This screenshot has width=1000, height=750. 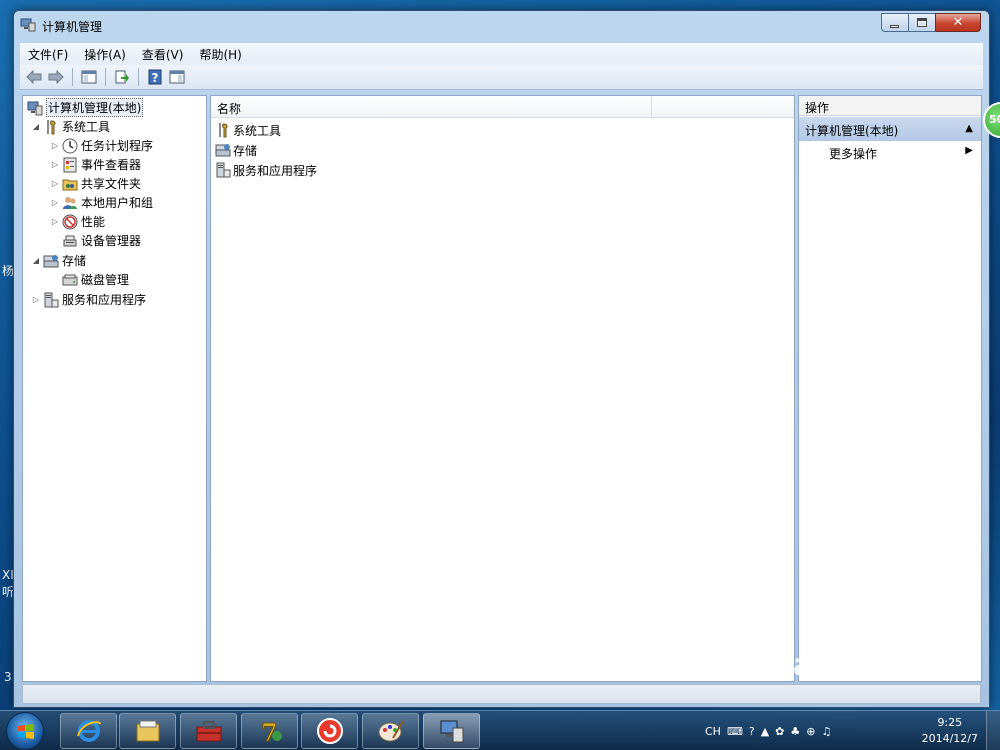 I want to click on actions-group-label: 计算机管理(本地), so click(x=852, y=131).